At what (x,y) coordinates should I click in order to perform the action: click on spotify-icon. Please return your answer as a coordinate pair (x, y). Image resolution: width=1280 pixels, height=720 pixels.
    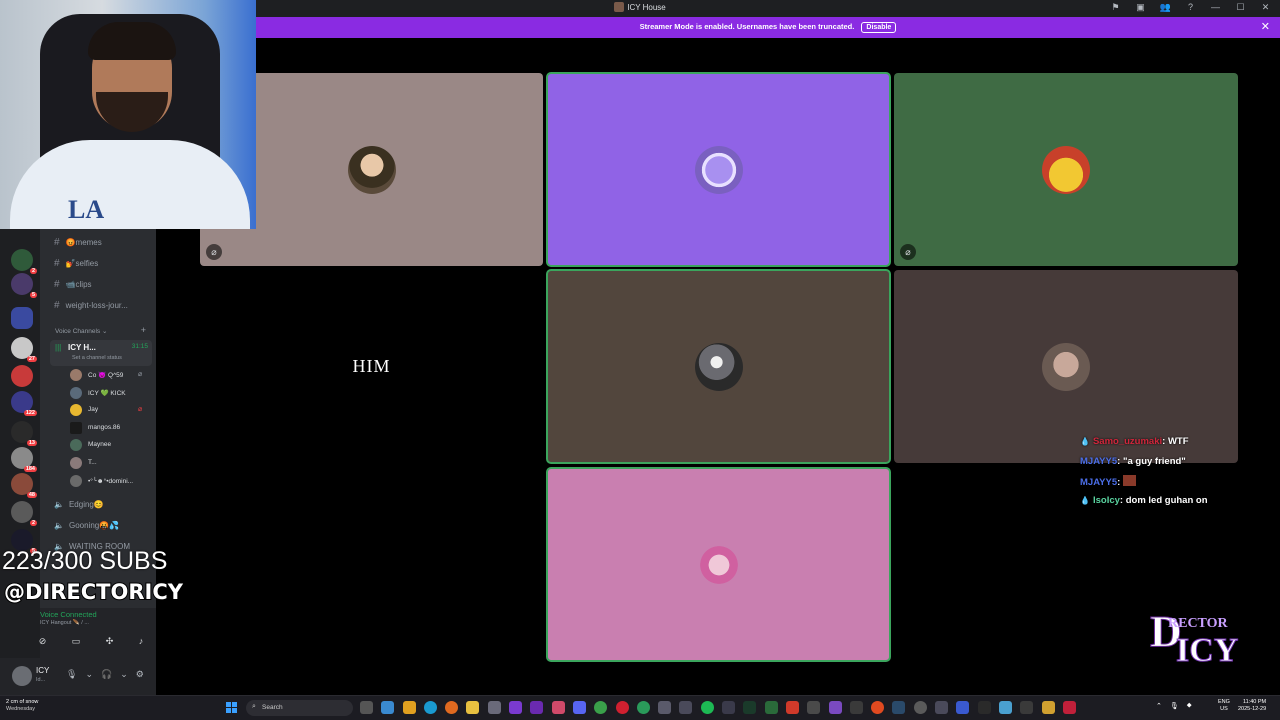
    Looking at the image, I should click on (707, 707).